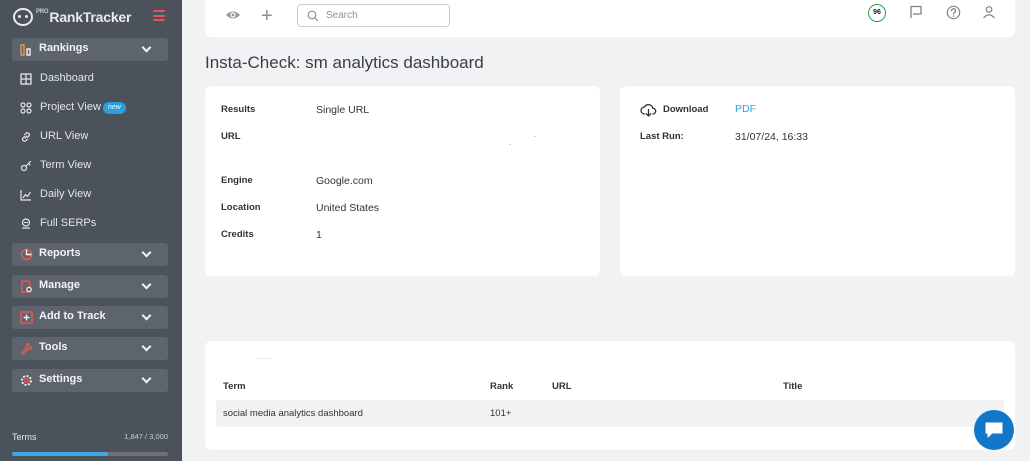 This screenshot has width=1030, height=461. I want to click on gear-icon, so click(26, 380).